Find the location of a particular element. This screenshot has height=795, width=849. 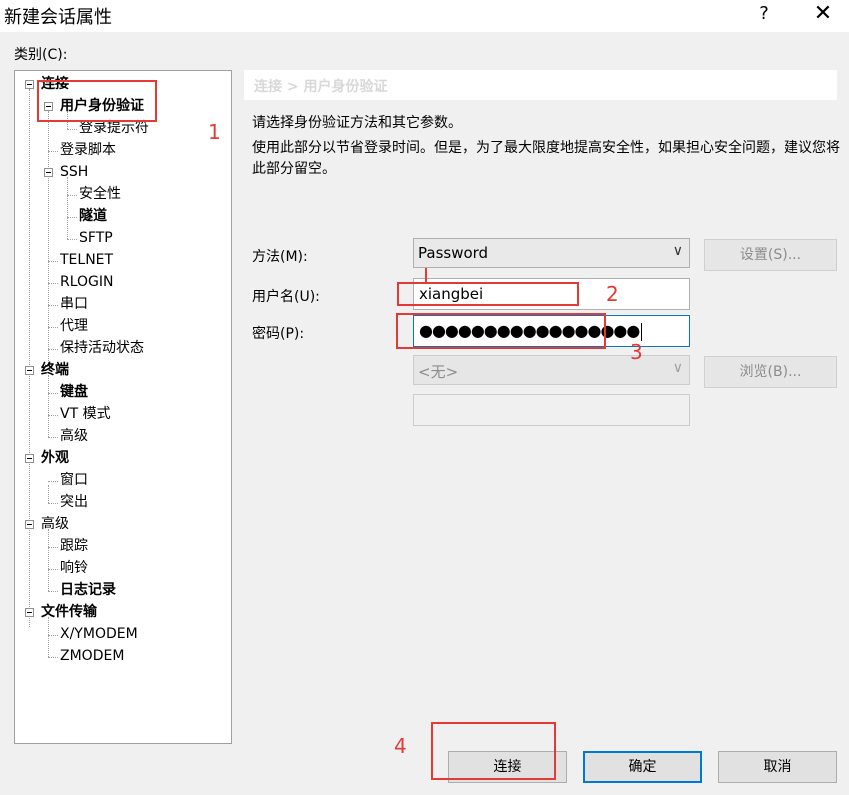

annotation-box-user-auth is located at coordinates (97, 101).